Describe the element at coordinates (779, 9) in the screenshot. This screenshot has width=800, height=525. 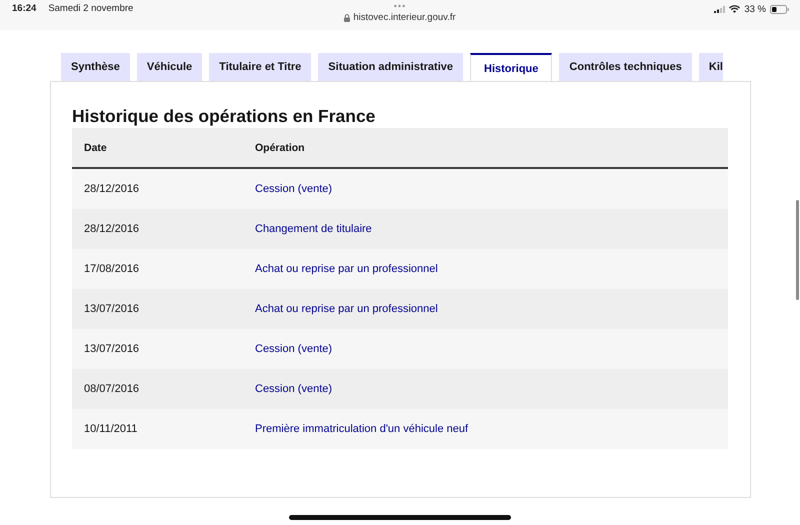
I see `battery-icon` at that location.